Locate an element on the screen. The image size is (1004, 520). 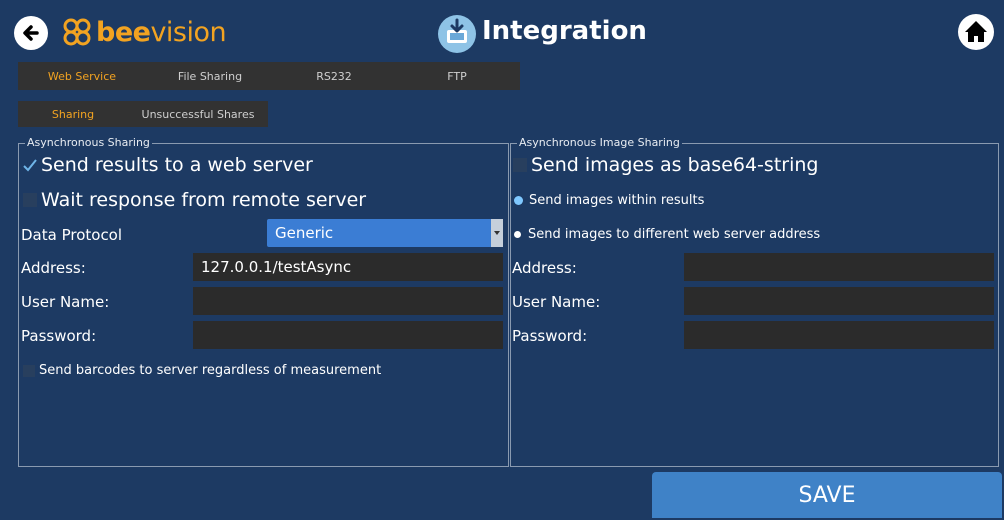
username-value is located at coordinates (197, 301).